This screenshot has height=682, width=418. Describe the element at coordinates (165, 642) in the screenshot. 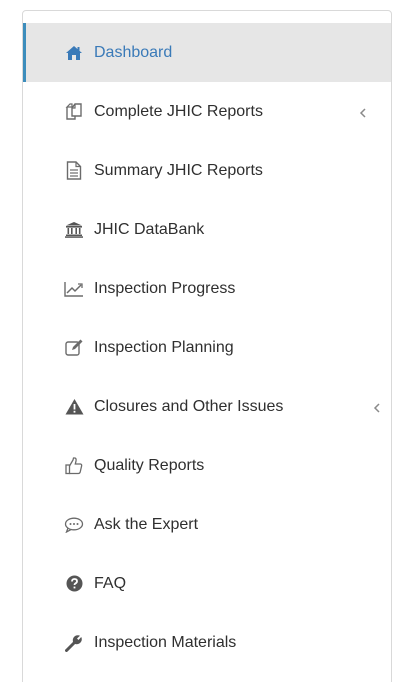

I see `sidebar-item-label: Inspection Materials` at that location.